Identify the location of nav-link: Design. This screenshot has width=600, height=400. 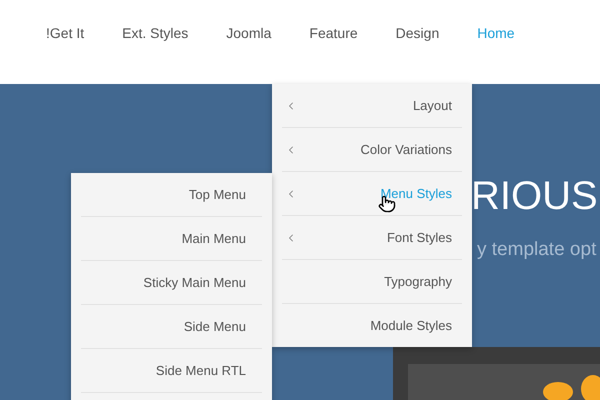
(418, 33).